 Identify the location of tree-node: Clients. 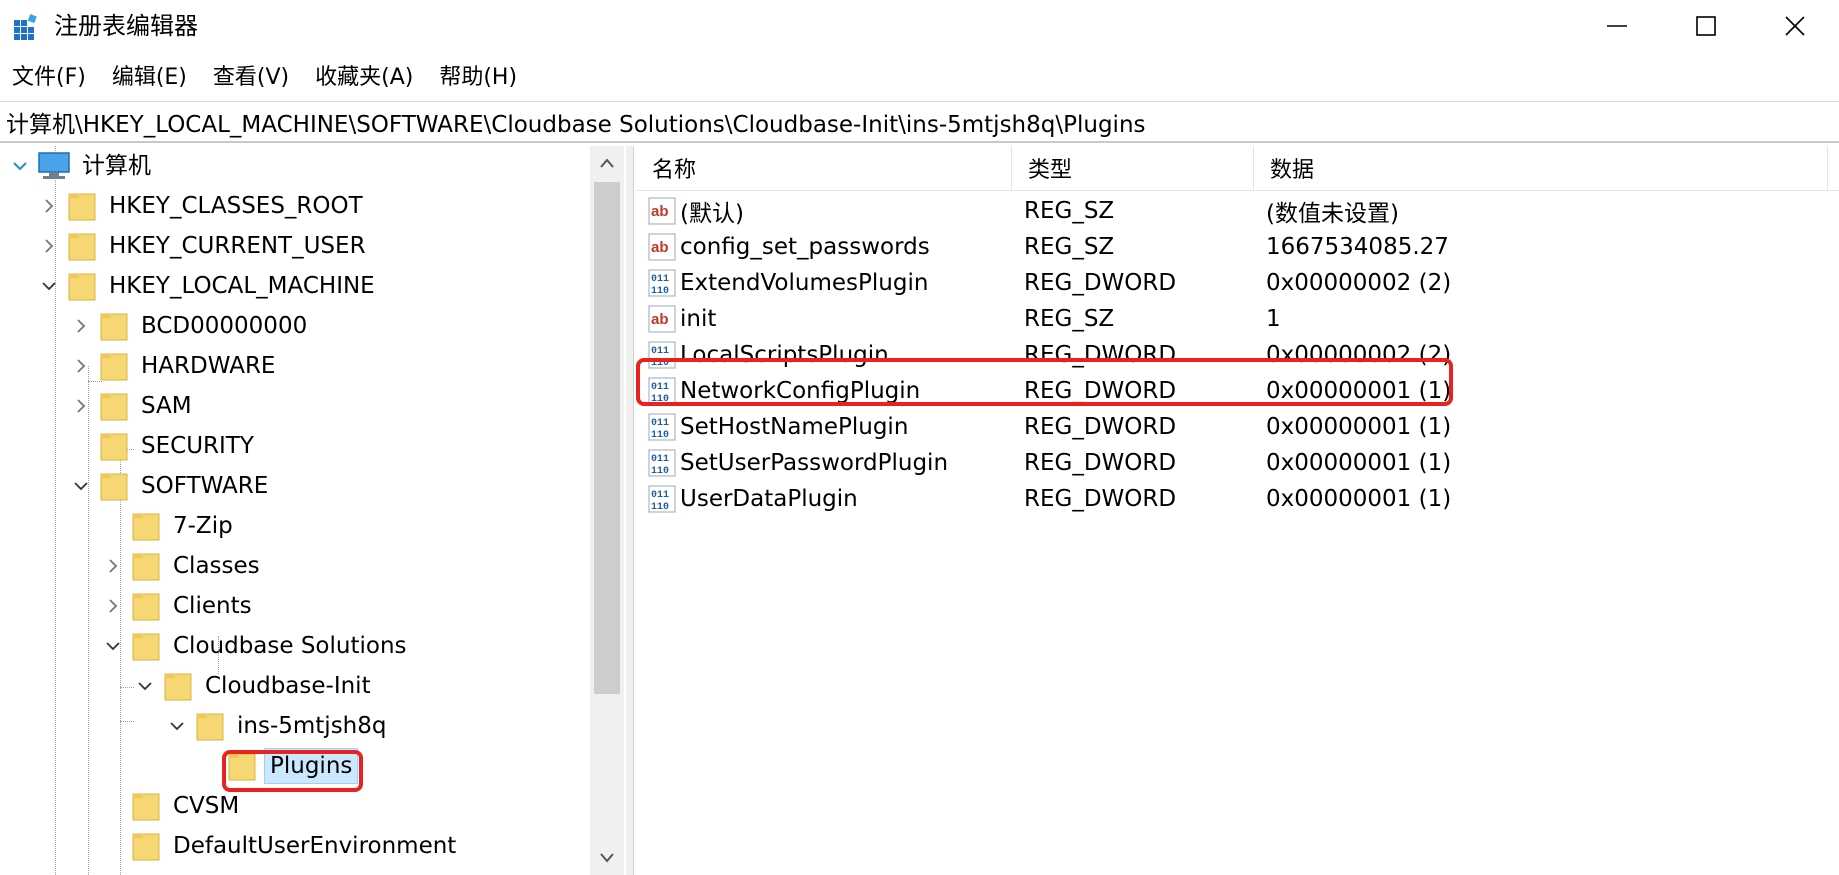
(179, 606).